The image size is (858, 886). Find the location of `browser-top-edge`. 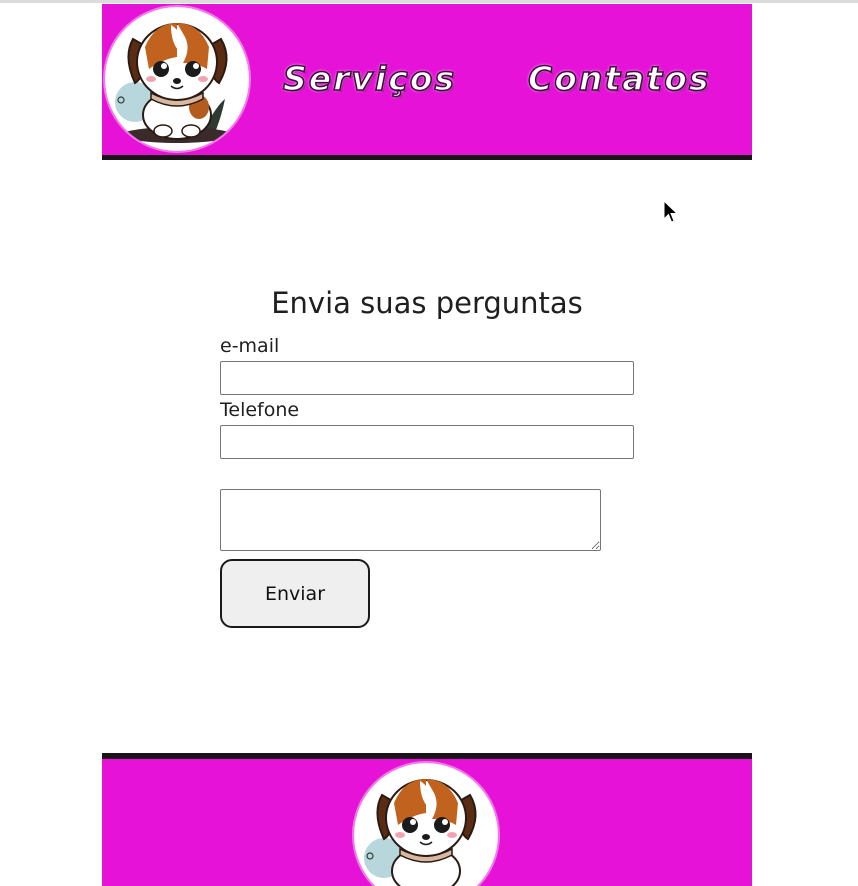

browser-top-edge is located at coordinates (429, 1).